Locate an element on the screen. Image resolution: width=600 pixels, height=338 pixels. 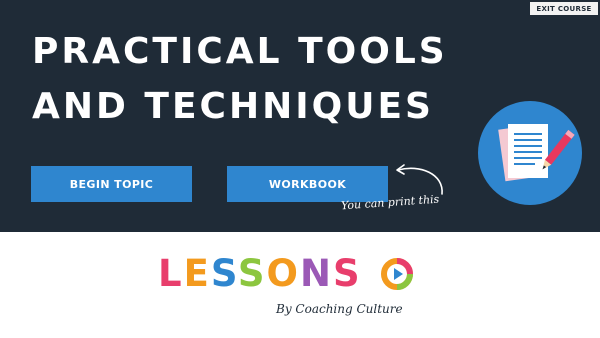
lessons-logo: LESSONS is located at coordinates (303, 274).